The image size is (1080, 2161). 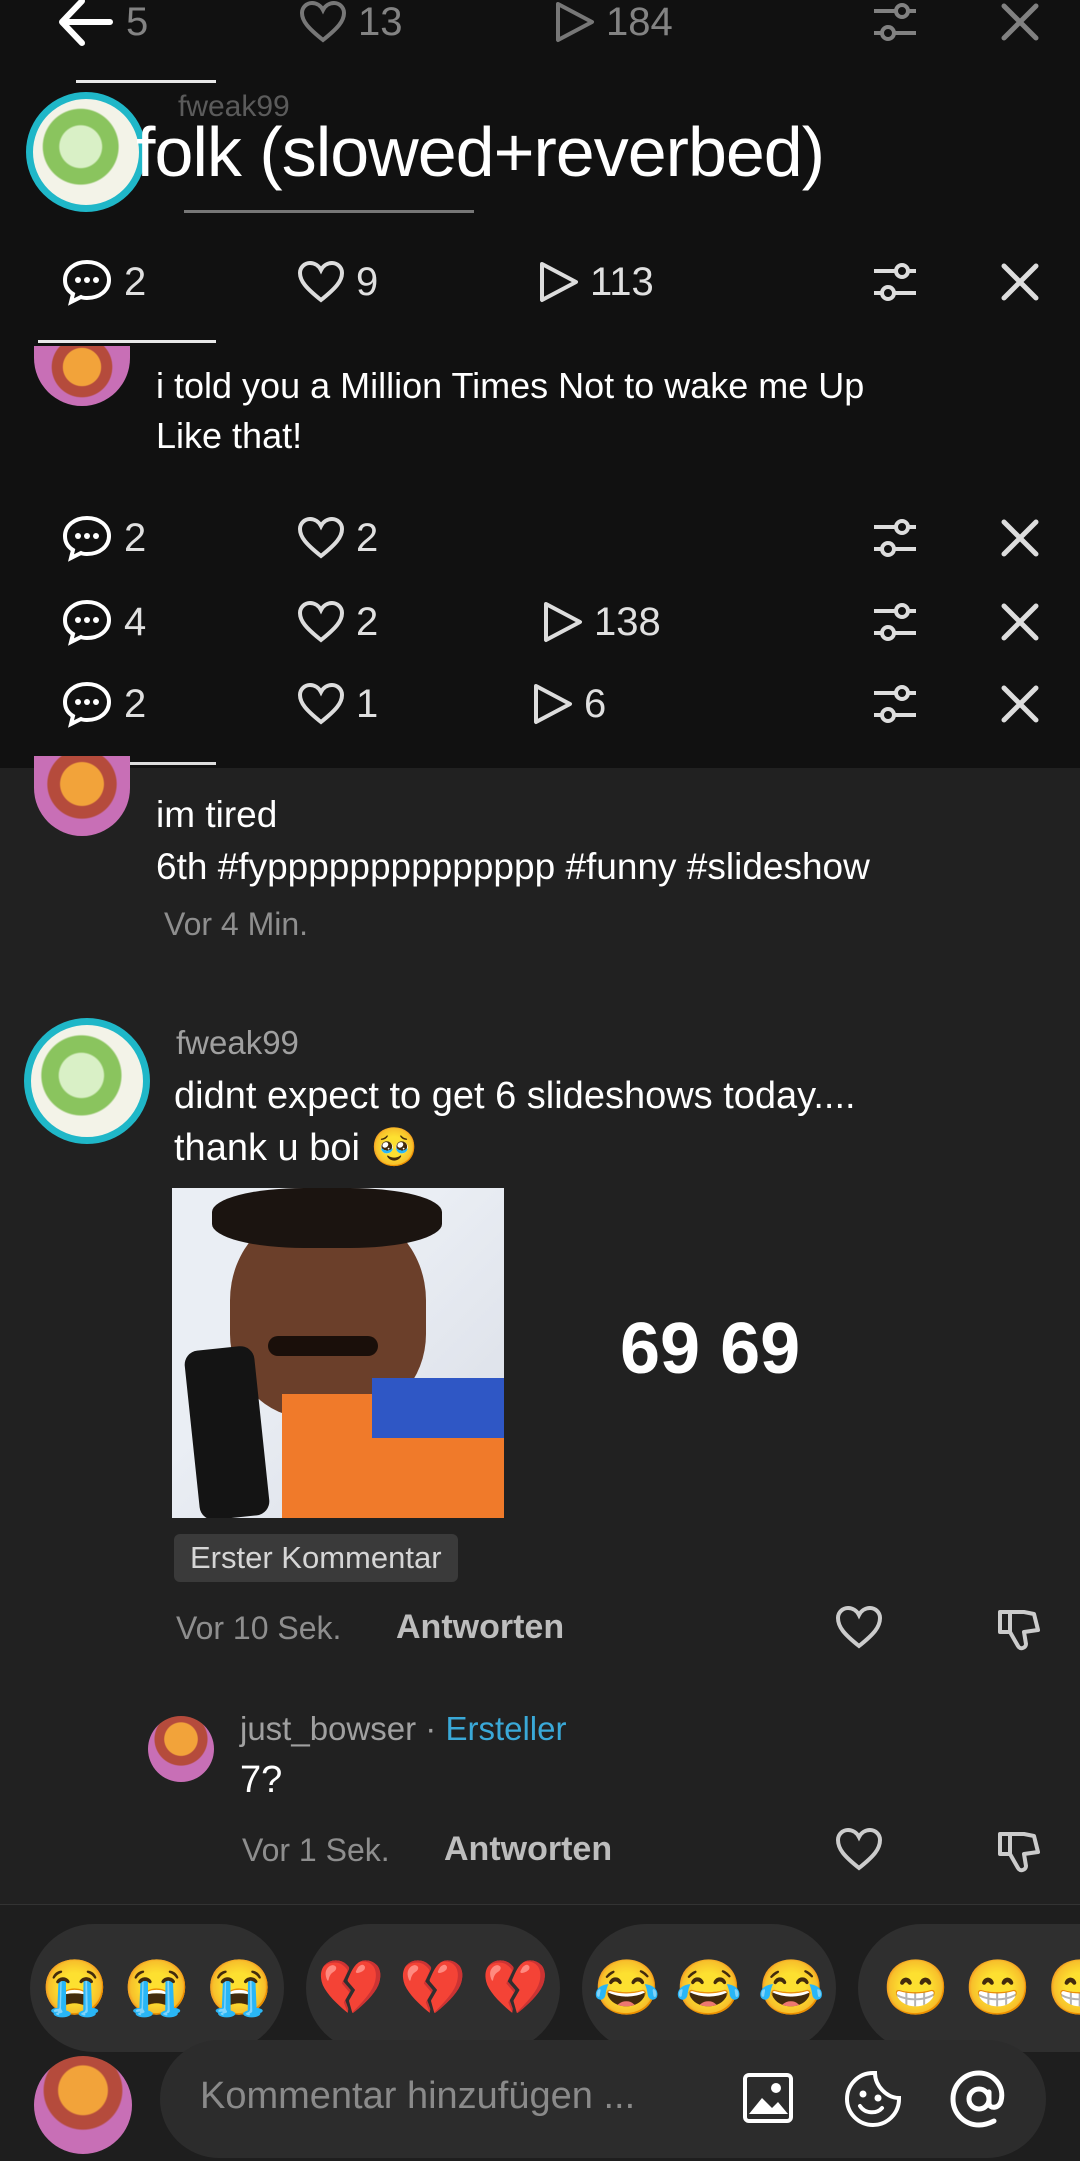 I want to click on post-hashtags: 6th #fypppppppppppppp #funny #slideshow, so click(x=513, y=866).